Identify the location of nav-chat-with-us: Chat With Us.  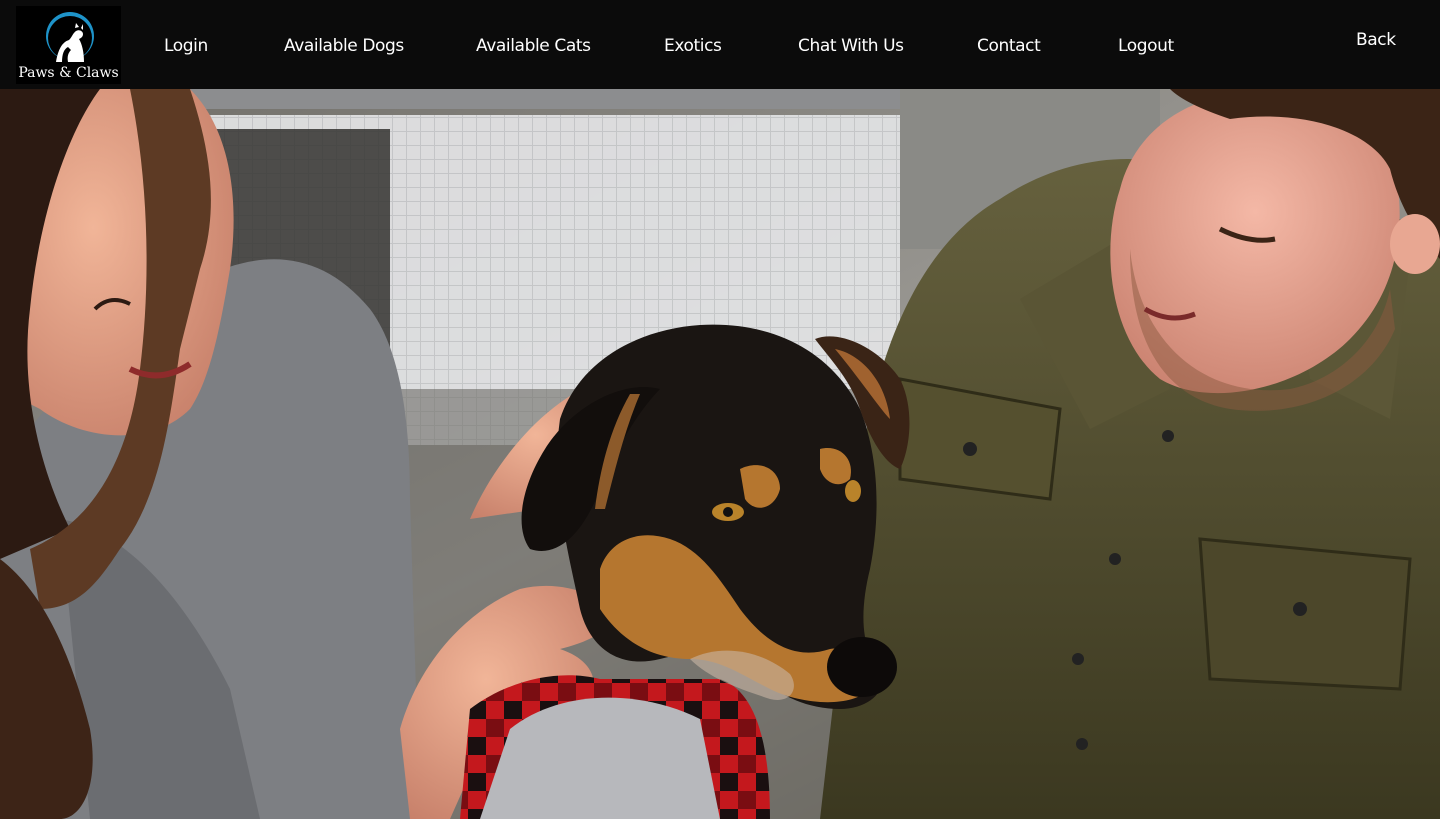
(851, 46).